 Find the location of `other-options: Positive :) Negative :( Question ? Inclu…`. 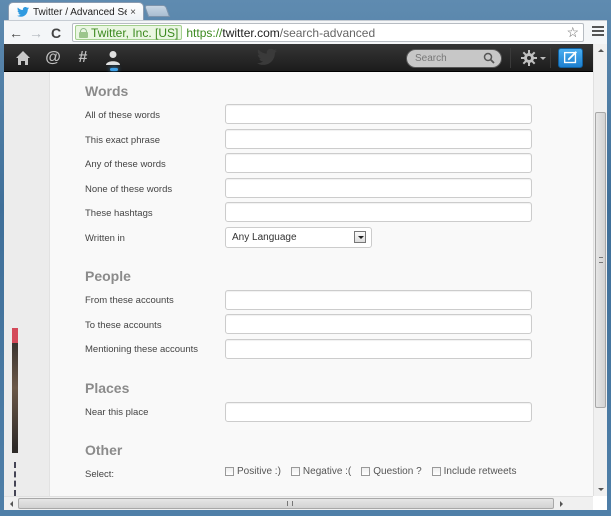

other-options: Positive :) Negative :( Question ? Inclu… is located at coordinates (375, 471).